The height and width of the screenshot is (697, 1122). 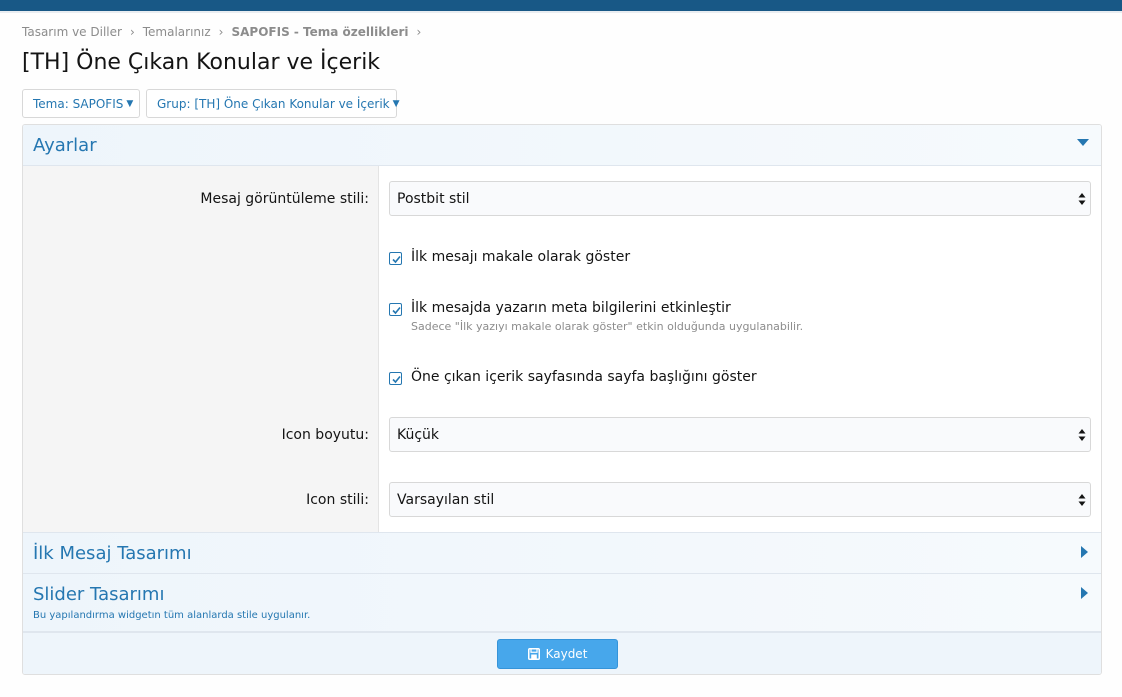 What do you see at coordinates (561, 6) in the screenshot?
I see `top-bar` at bounding box center [561, 6].